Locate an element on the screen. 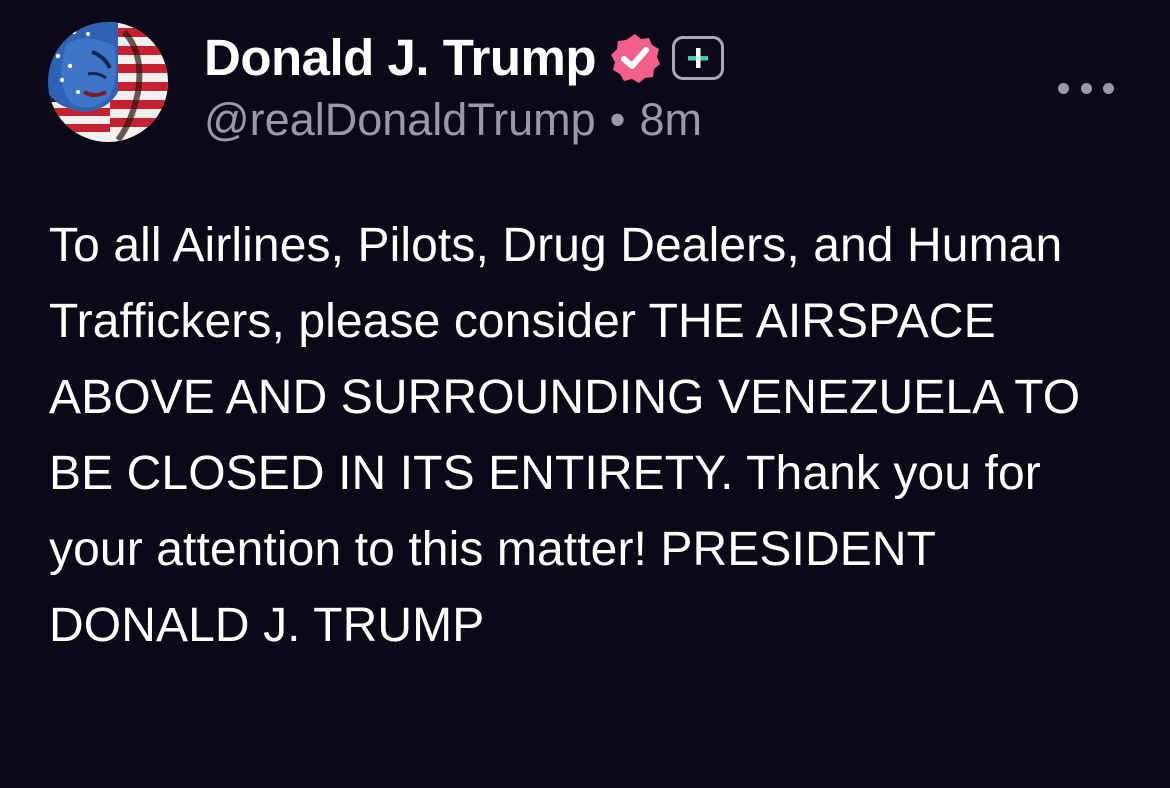 This screenshot has height=788, width=1170. handle-row: @realDonaldTrump • 8m is located at coordinates (464, 120).